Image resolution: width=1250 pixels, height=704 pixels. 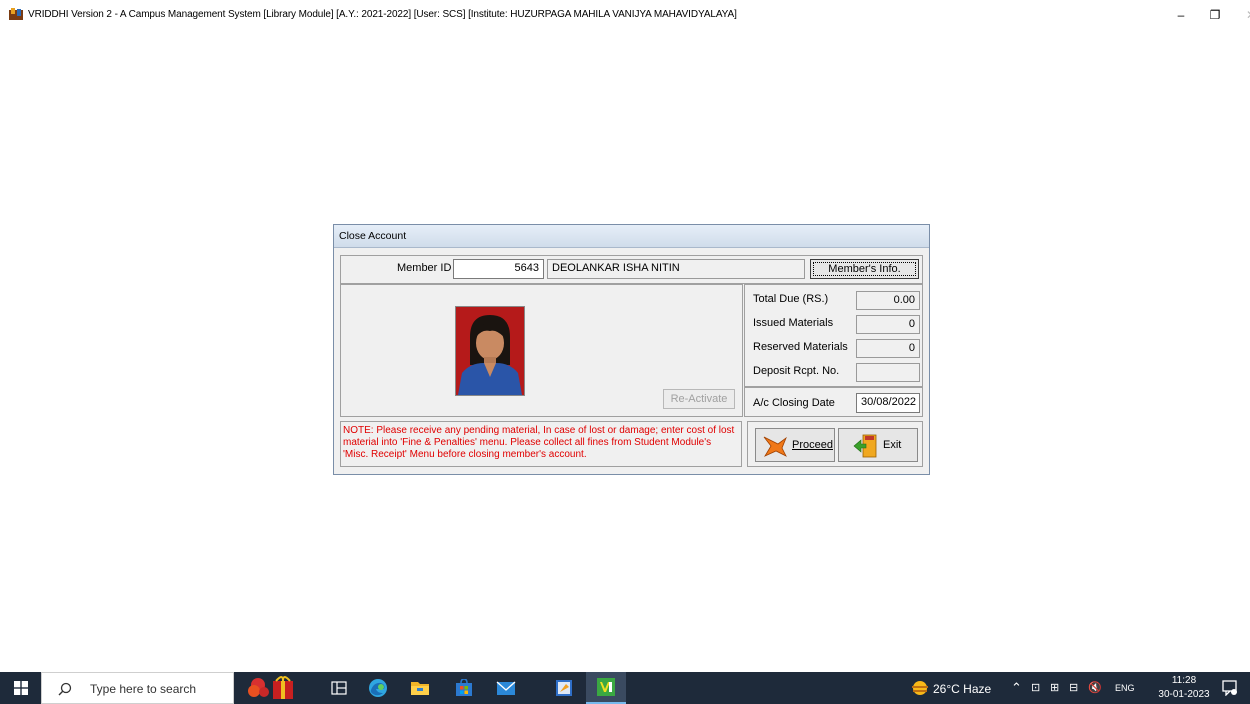 What do you see at coordinates (20, 688) in the screenshot?
I see `windows-start-icon` at bounding box center [20, 688].